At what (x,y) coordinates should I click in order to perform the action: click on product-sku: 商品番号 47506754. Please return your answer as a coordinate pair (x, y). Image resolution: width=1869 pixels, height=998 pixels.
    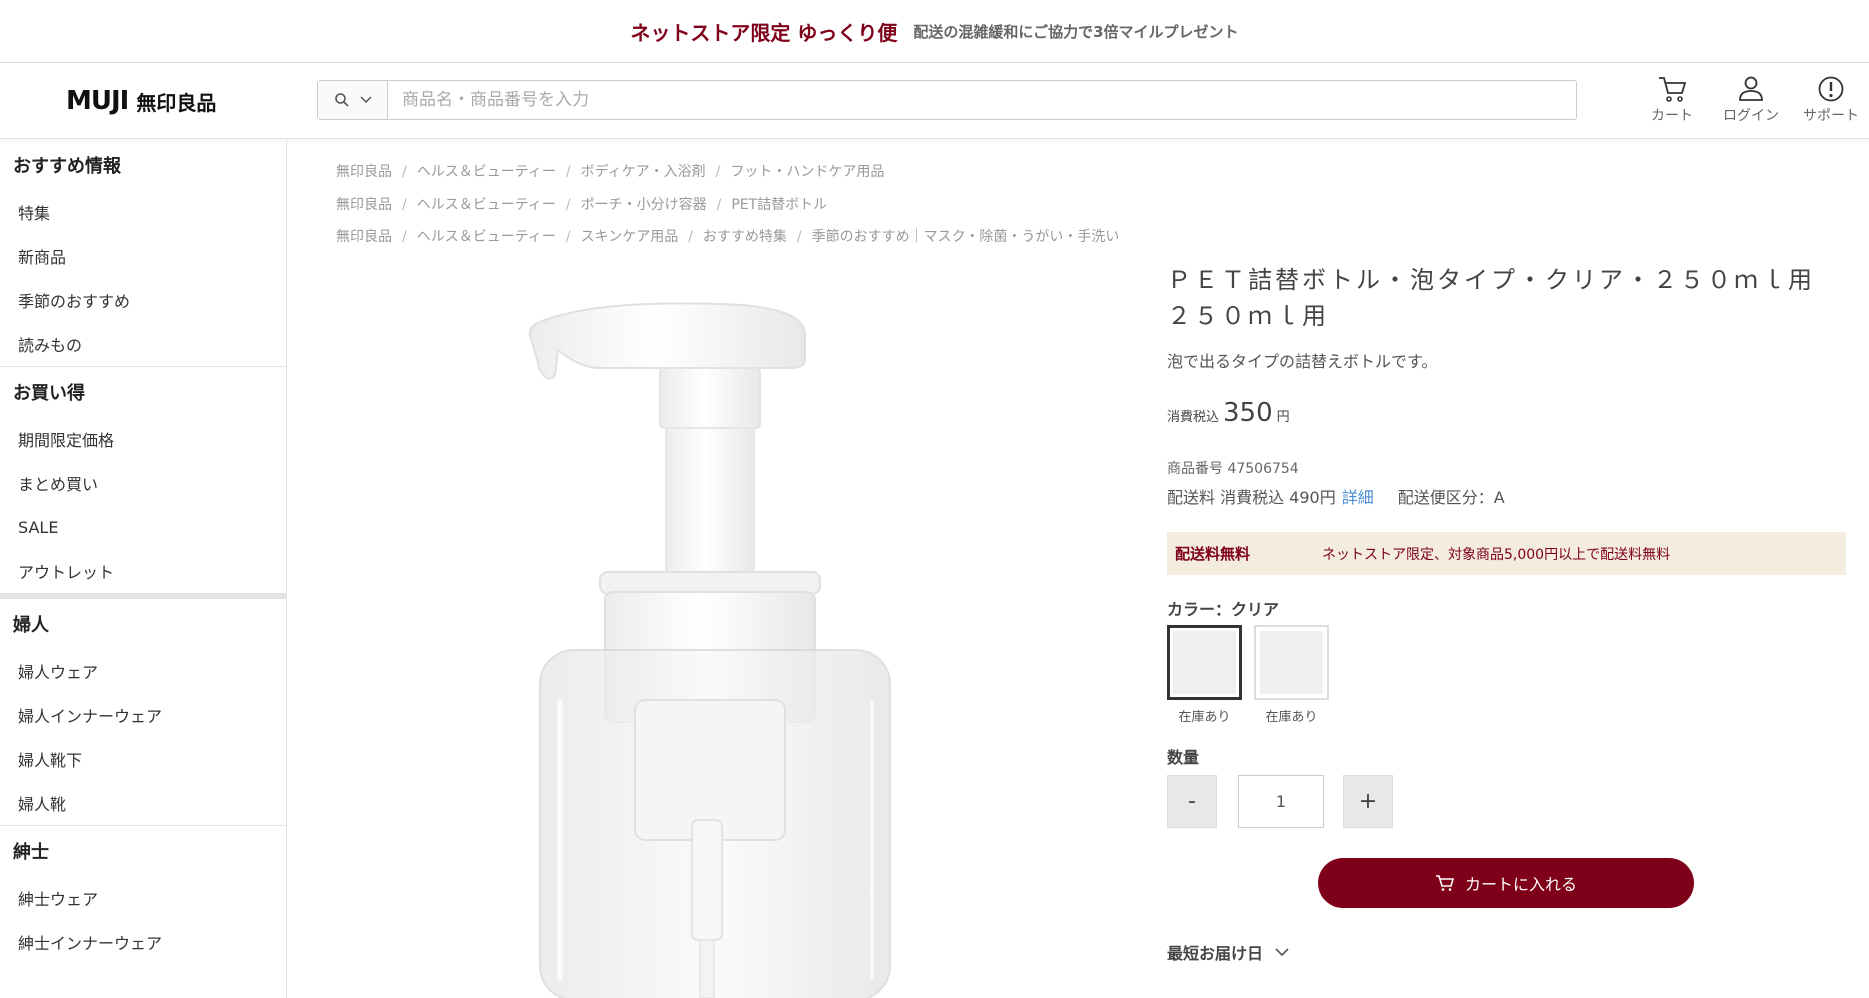
    Looking at the image, I should click on (1233, 469).